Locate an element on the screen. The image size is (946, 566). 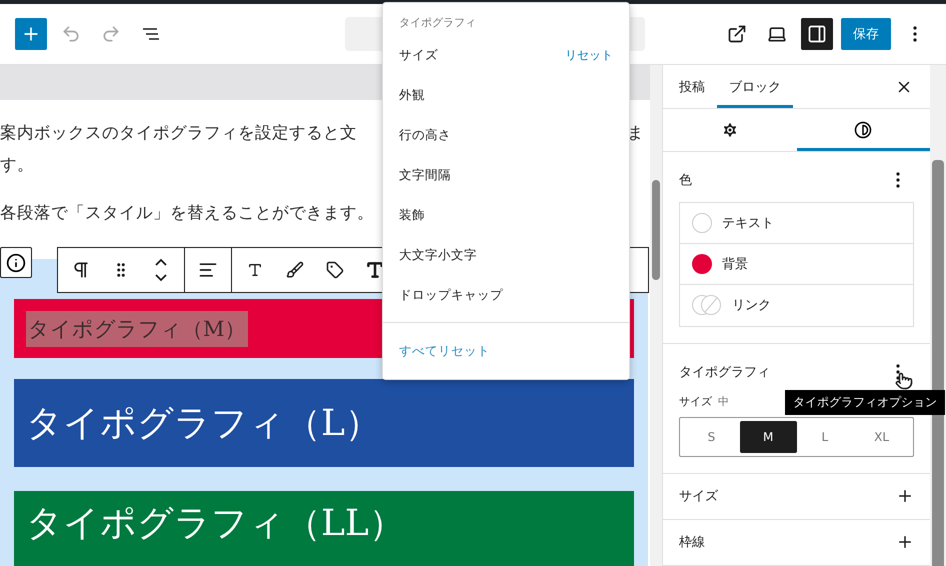
info-icon is located at coordinates (16, 262).